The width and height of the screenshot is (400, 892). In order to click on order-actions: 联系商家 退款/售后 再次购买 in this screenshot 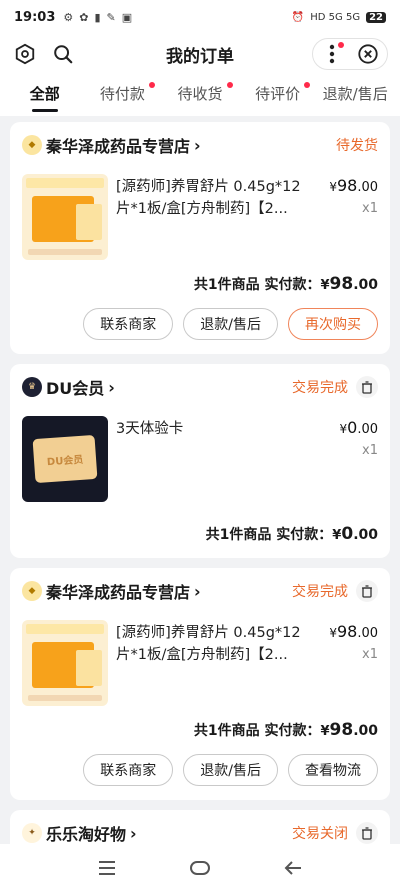, I will do `click(200, 324)`.